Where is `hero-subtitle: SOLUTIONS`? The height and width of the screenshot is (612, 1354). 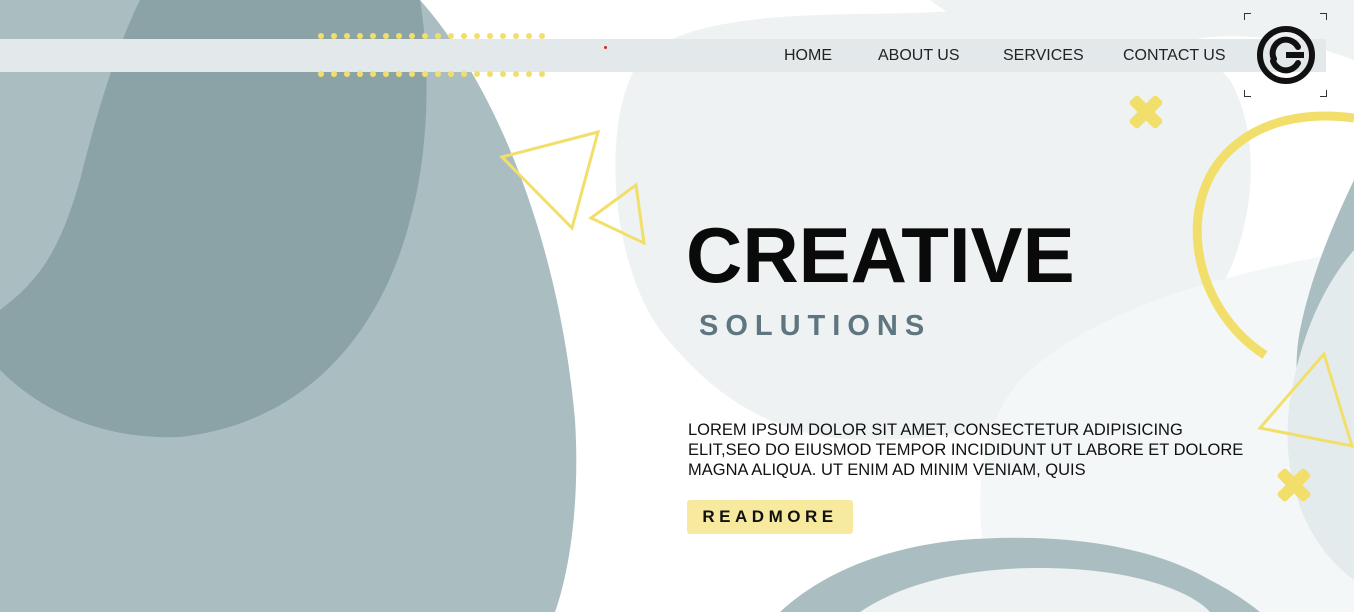
hero-subtitle: SOLUTIONS is located at coordinates (815, 326).